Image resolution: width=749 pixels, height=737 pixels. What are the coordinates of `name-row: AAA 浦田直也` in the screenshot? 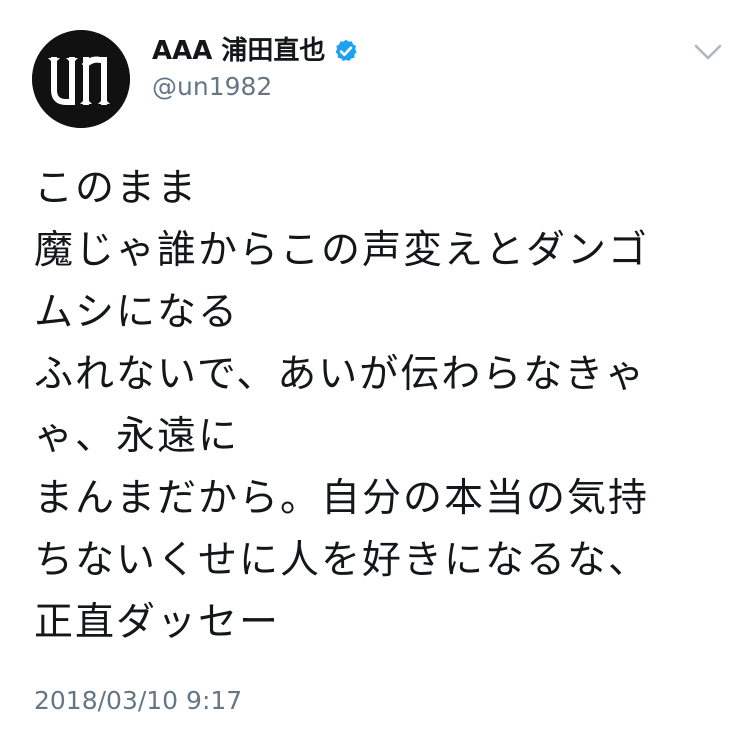 It's located at (392, 51).